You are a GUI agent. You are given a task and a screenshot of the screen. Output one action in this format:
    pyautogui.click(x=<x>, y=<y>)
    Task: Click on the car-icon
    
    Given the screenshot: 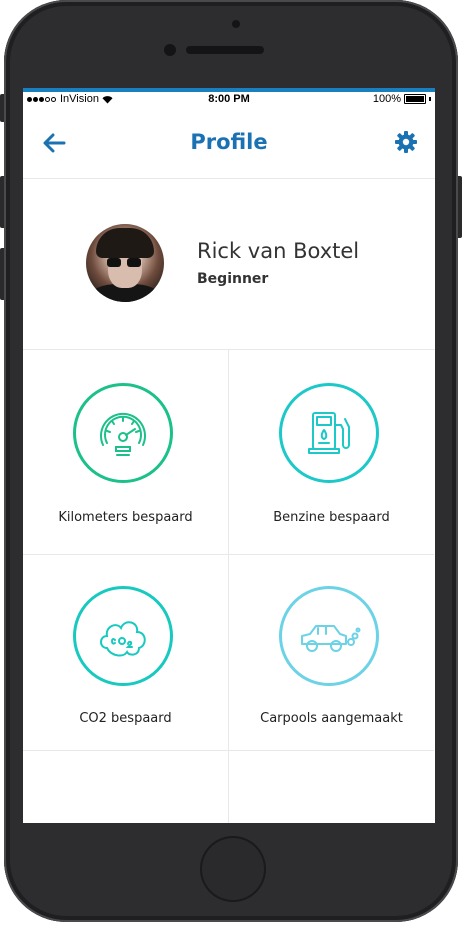 What is the action you would take?
    pyautogui.click(x=331, y=638)
    